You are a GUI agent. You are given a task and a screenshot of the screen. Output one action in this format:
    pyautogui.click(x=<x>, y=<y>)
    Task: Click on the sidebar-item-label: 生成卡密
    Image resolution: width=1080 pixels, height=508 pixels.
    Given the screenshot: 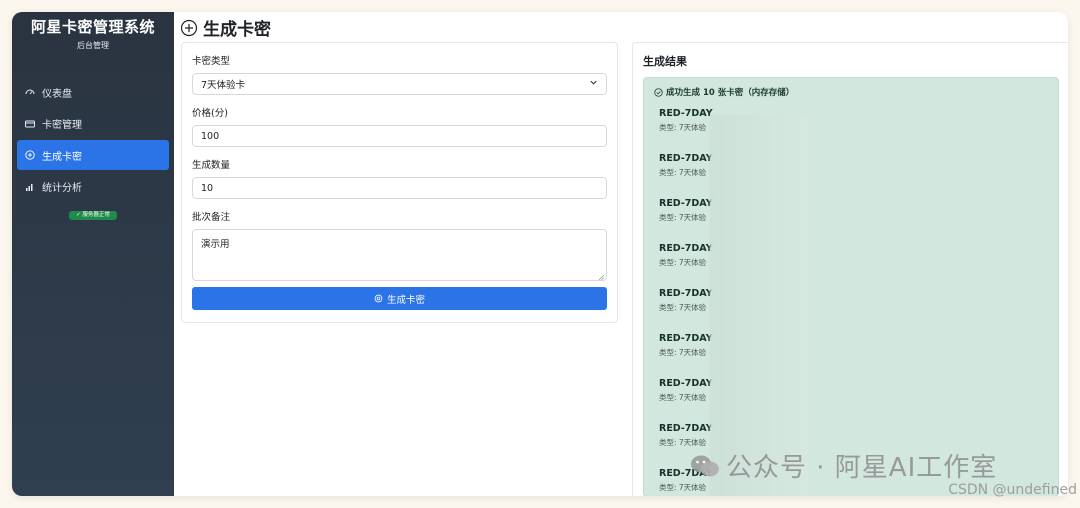 What is the action you would take?
    pyautogui.click(x=62, y=157)
    